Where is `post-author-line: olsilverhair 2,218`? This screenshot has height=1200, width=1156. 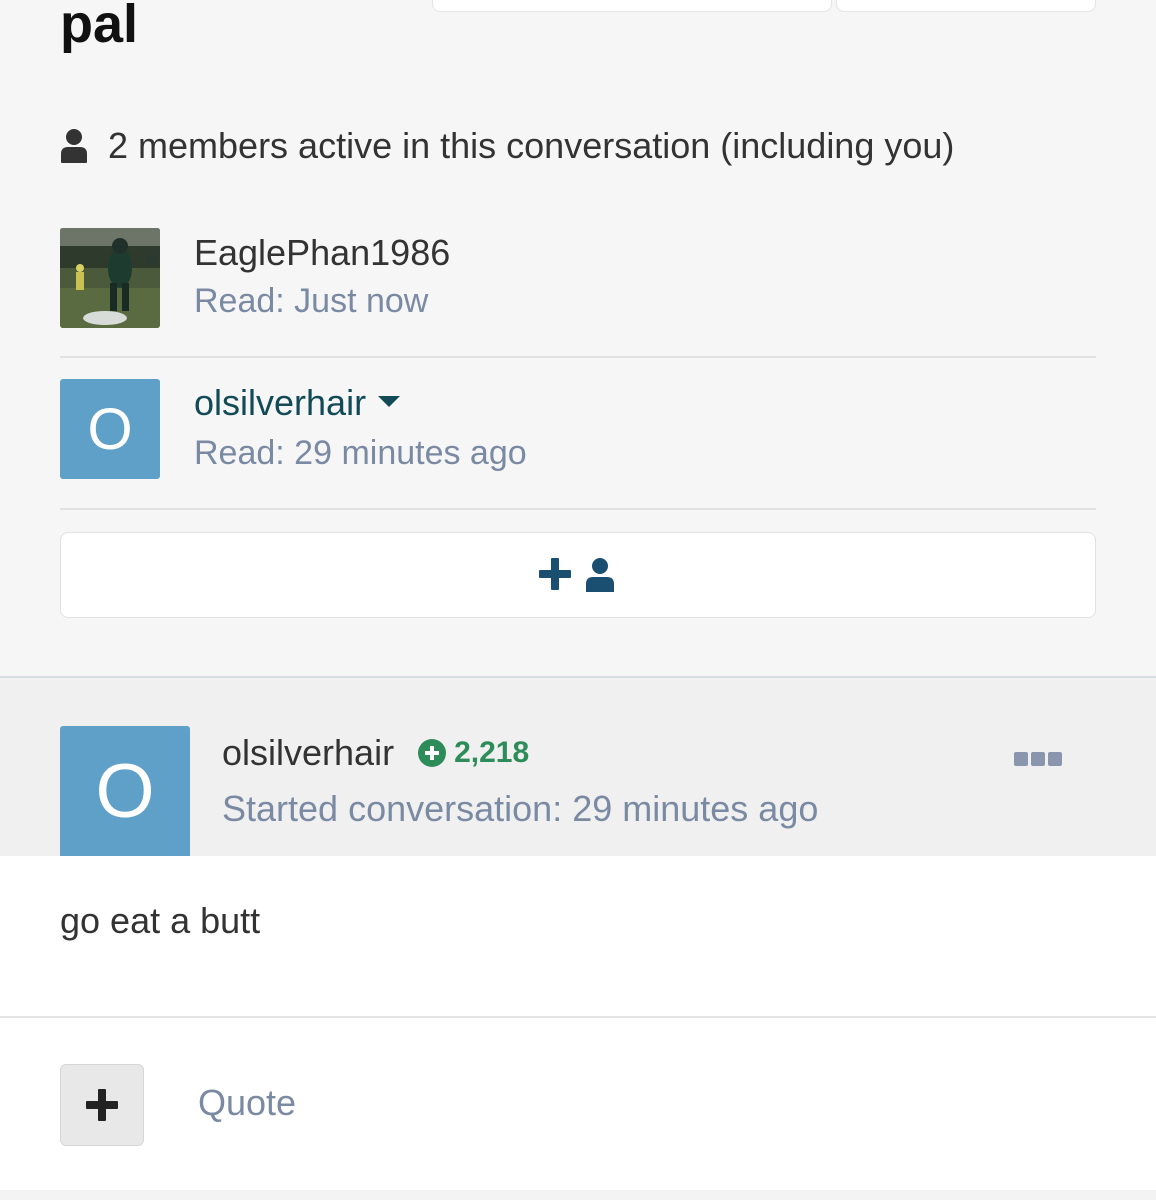
post-author-line: olsilverhair 2,218 is located at coordinates (375, 753).